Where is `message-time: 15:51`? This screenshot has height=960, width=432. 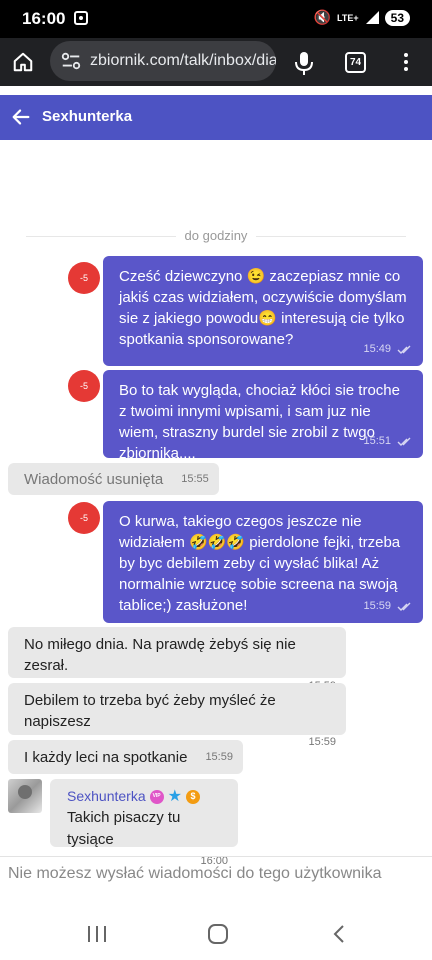
message-time: 15:51 is located at coordinates (377, 441).